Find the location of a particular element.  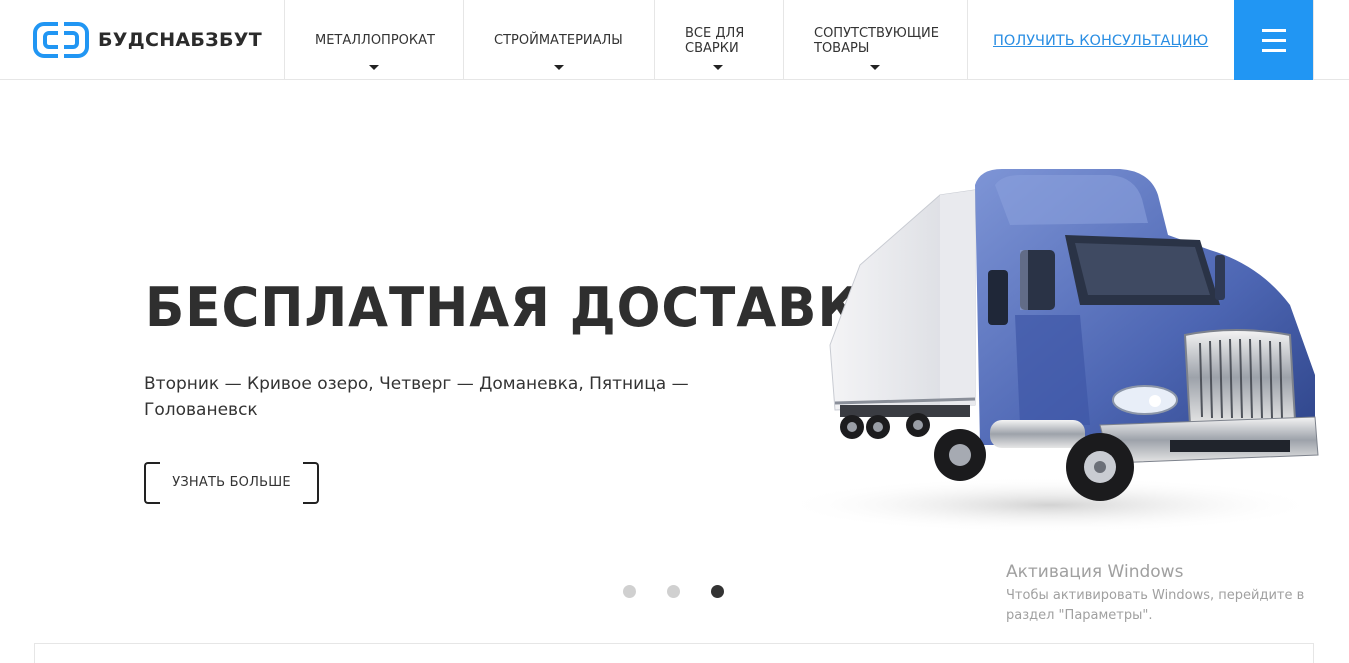

menu-button is located at coordinates (1274, 40).